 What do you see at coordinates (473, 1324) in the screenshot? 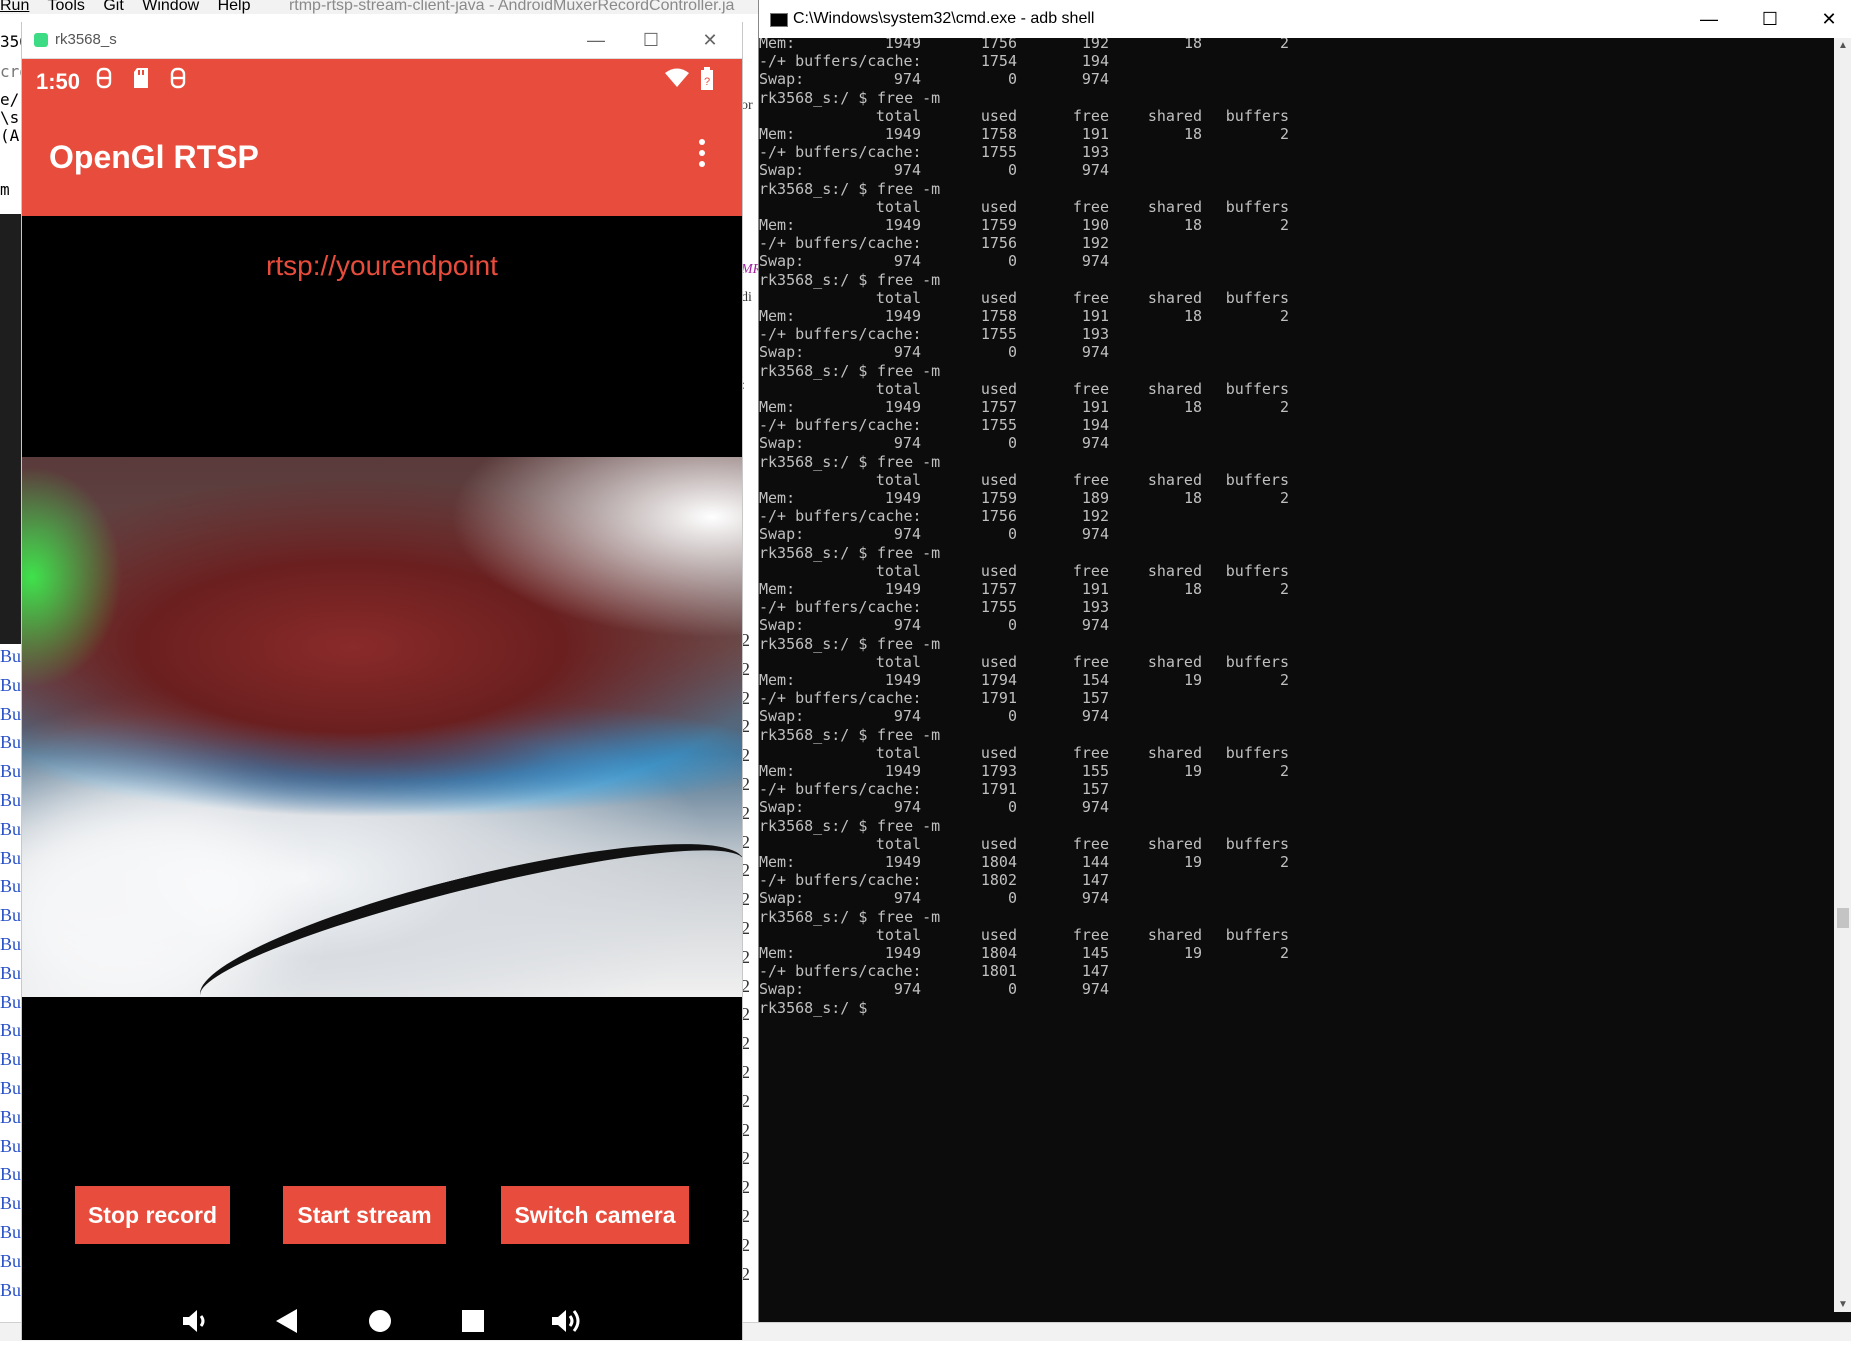
I see `overview-icon` at bounding box center [473, 1324].